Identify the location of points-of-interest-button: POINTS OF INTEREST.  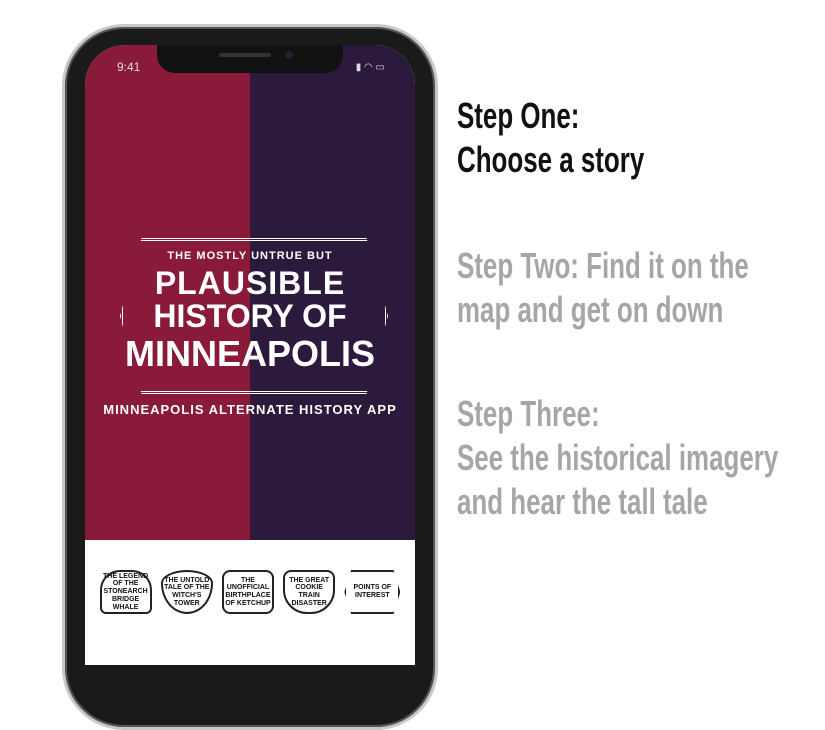
(372, 592).